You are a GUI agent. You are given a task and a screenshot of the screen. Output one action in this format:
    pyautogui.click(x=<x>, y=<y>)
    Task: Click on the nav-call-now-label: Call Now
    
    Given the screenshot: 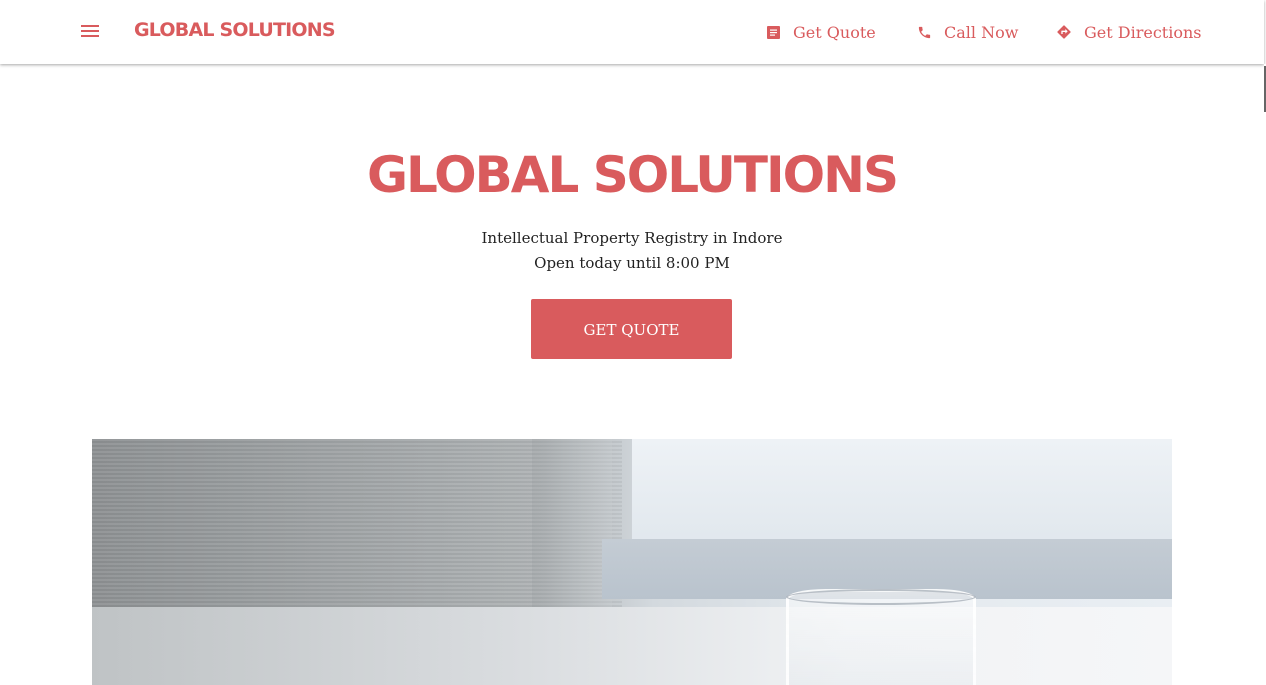 What is the action you would take?
    pyautogui.click(x=981, y=32)
    